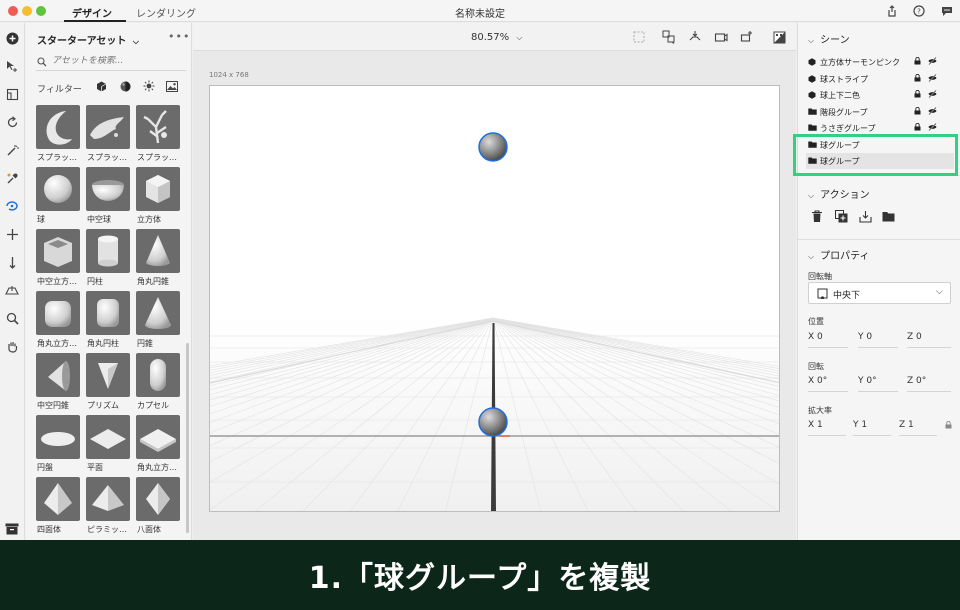  What do you see at coordinates (158, 259) in the screenshot?
I see `asset-tile-rounded-cone: 角丸円錐` at bounding box center [158, 259].